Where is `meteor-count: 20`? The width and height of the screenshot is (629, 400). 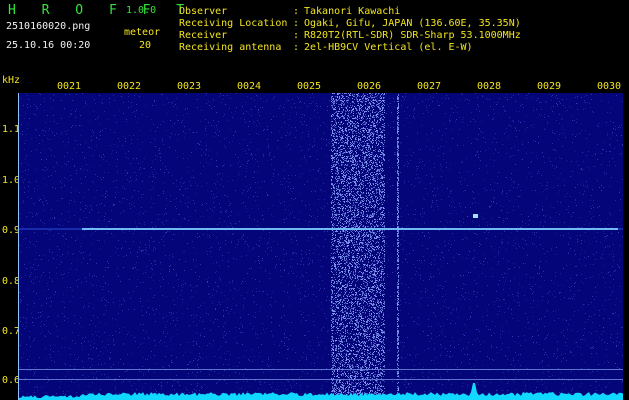 meteor-count: 20 is located at coordinates (145, 45).